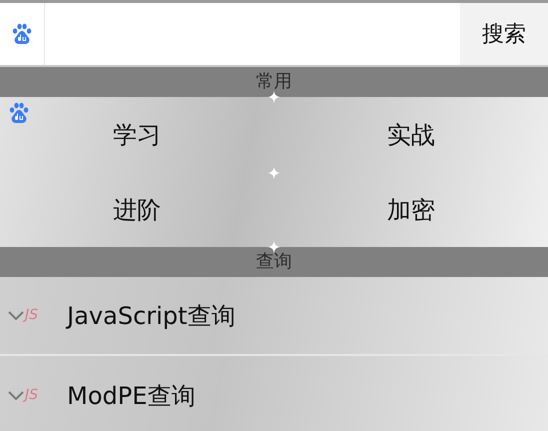  What do you see at coordinates (137, 134) in the screenshot?
I see `menu-tile: 学习` at bounding box center [137, 134].